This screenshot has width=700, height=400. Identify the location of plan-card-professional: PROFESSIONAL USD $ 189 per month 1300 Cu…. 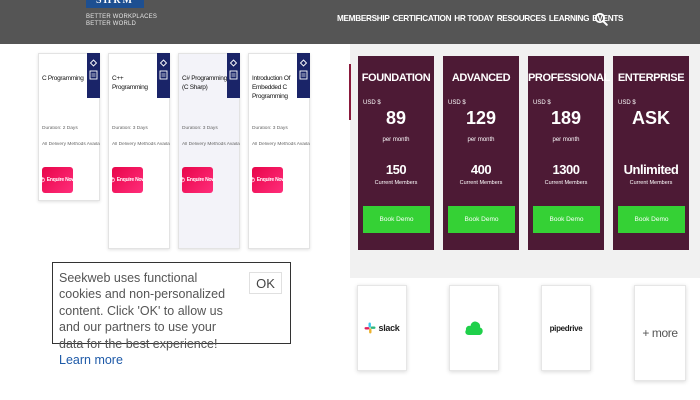
(569, 153).